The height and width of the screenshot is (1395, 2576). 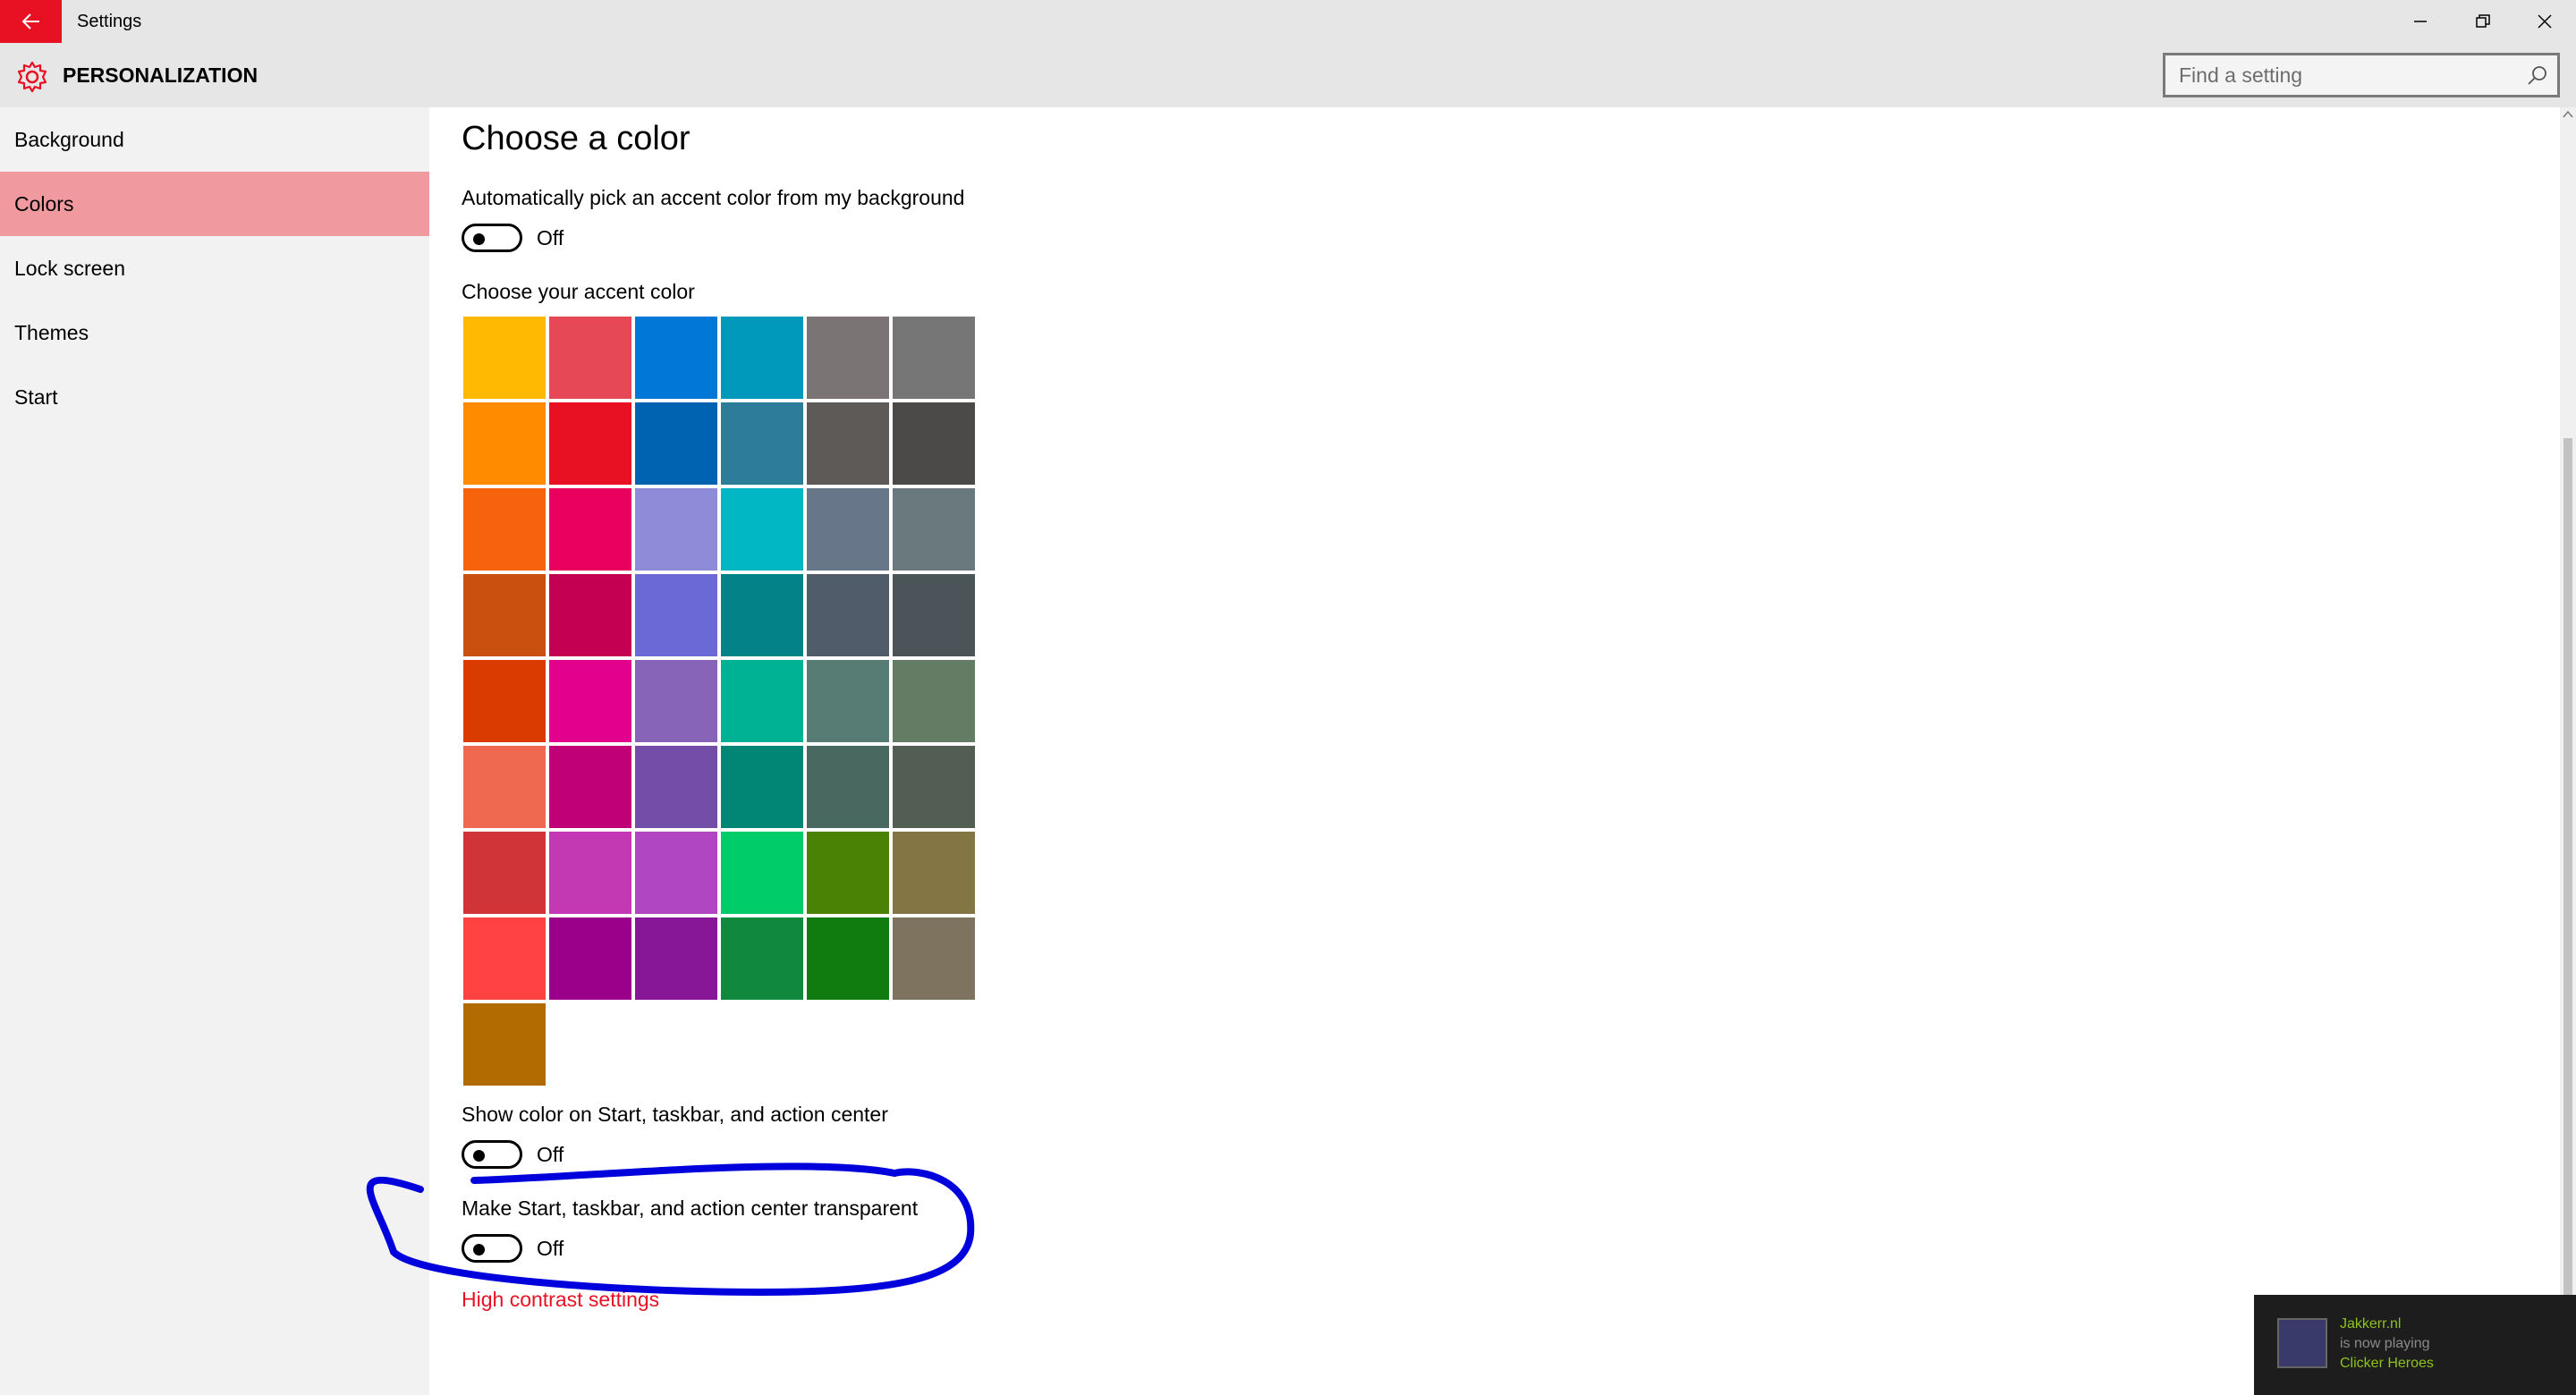 I want to click on now-playing-toast: Jakkerr.nl is now playing Clicker Heroes, so click(x=2415, y=1345).